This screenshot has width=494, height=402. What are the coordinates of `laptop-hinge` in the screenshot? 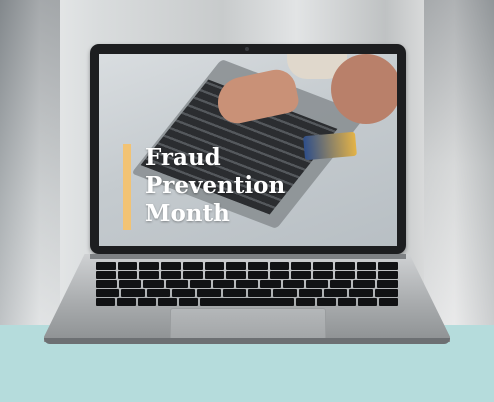 It's located at (248, 256).